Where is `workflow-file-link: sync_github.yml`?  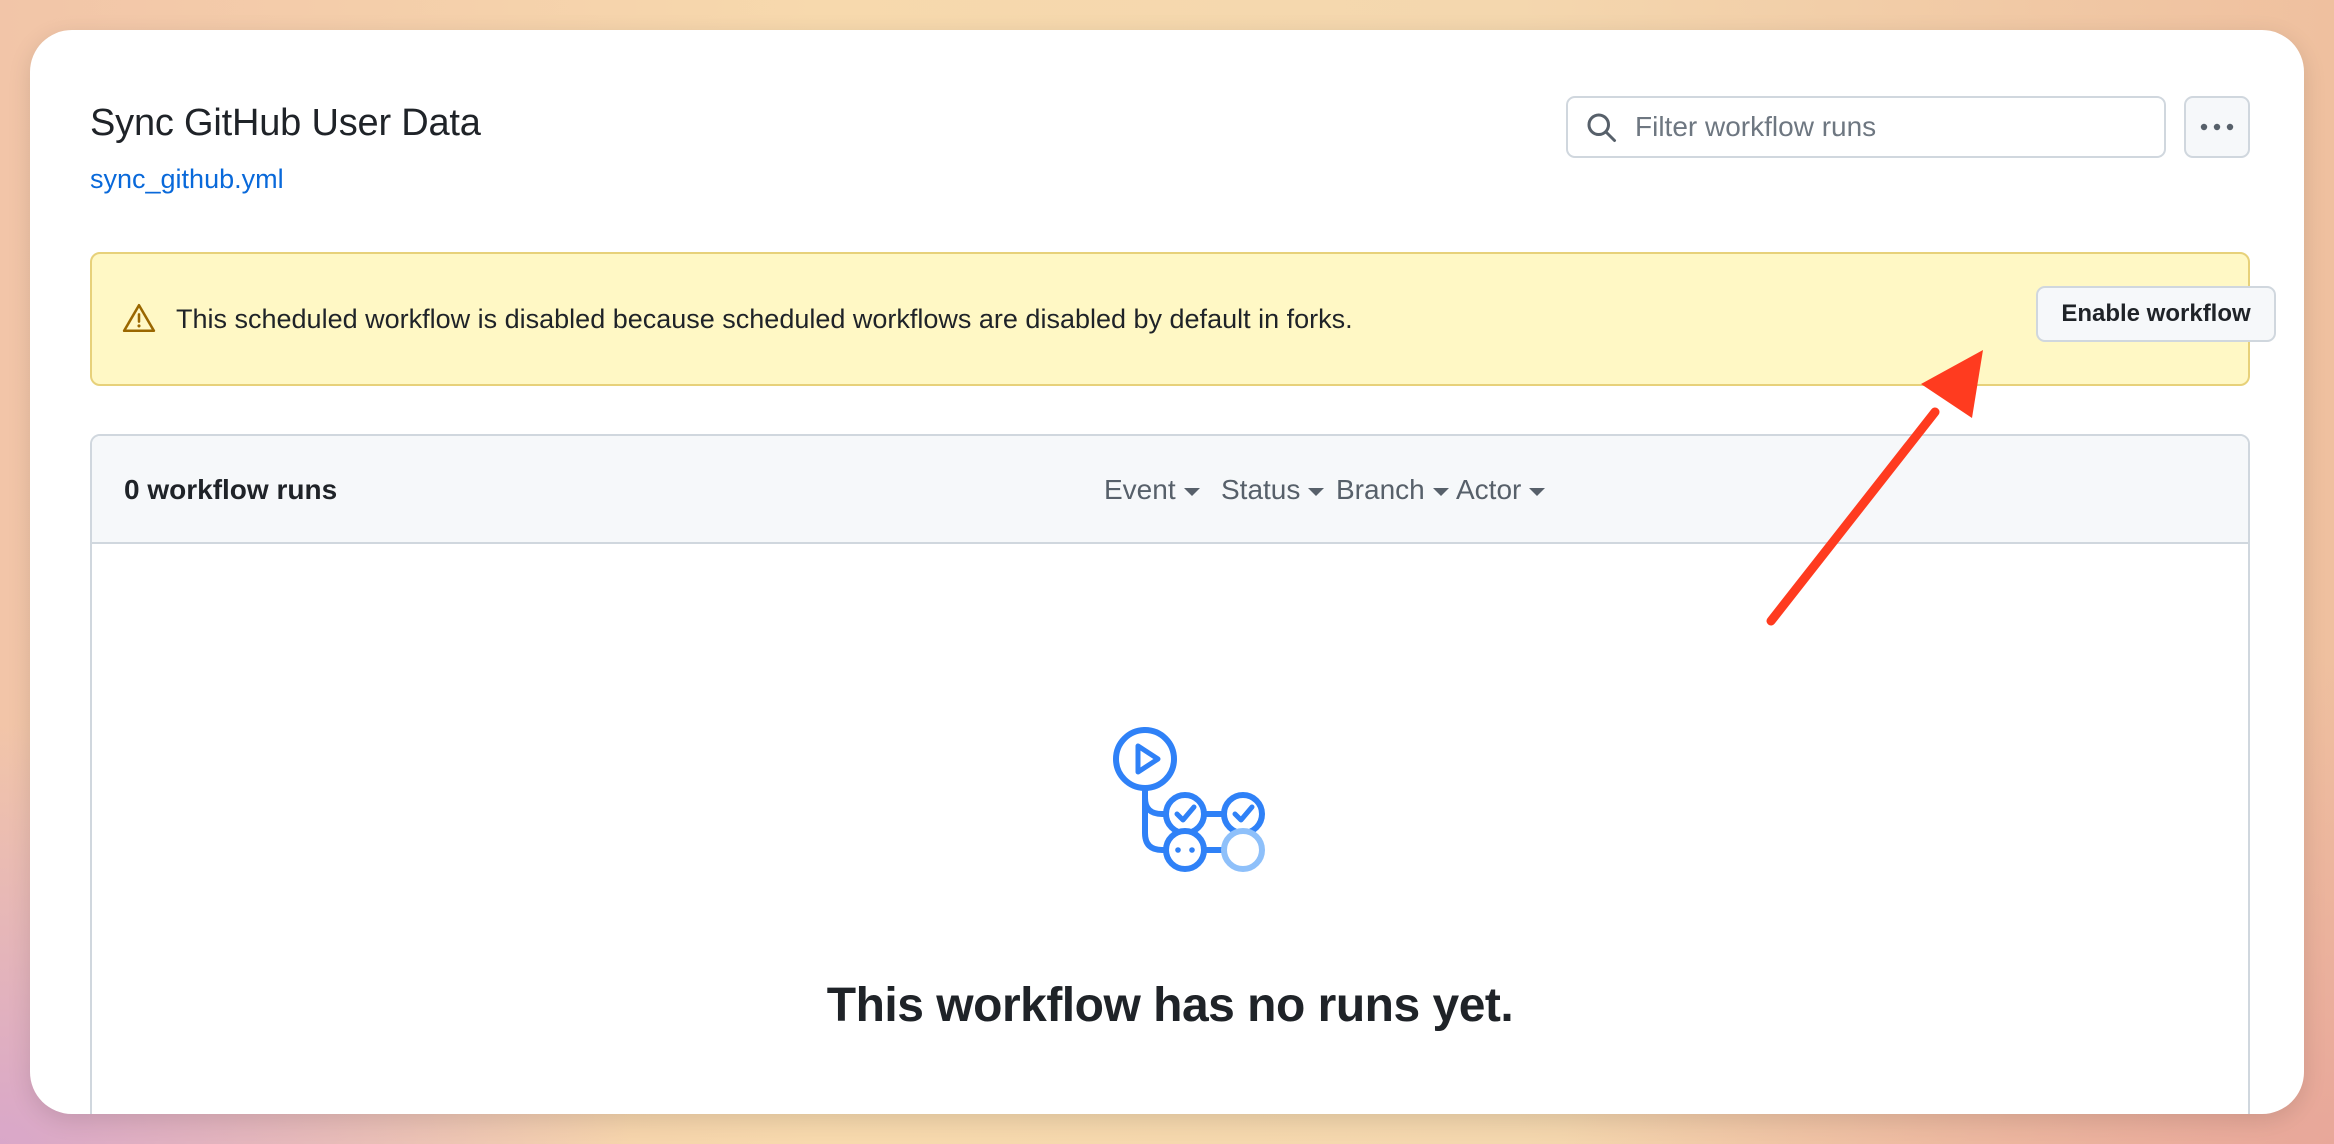 workflow-file-link: sync_github.yml is located at coordinates (187, 179).